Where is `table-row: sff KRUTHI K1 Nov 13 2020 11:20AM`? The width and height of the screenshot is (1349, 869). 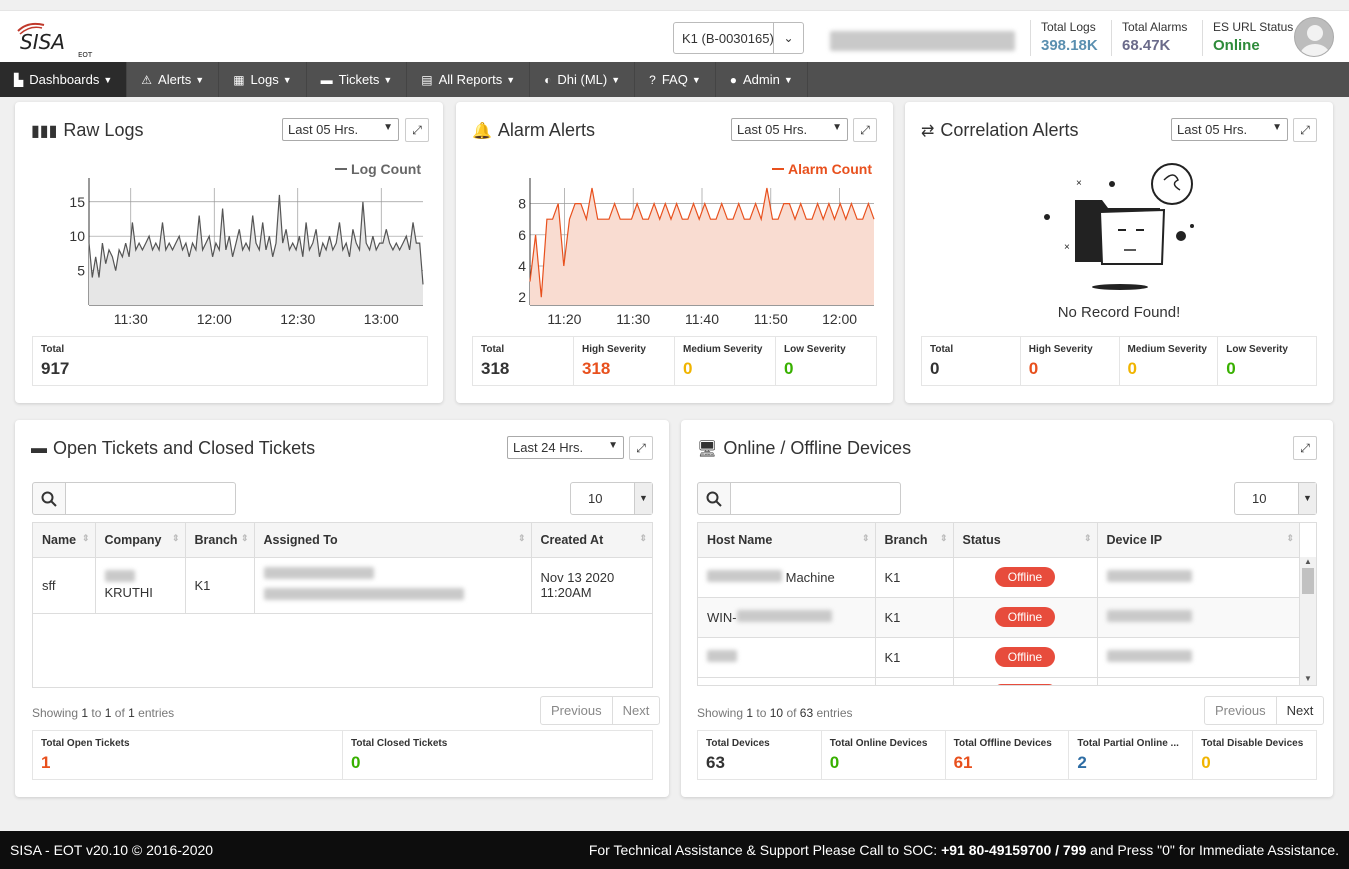
table-row: sff KRUTHI K1 Nov 13 2020 11:20AM is located at coordinates (342, 585).